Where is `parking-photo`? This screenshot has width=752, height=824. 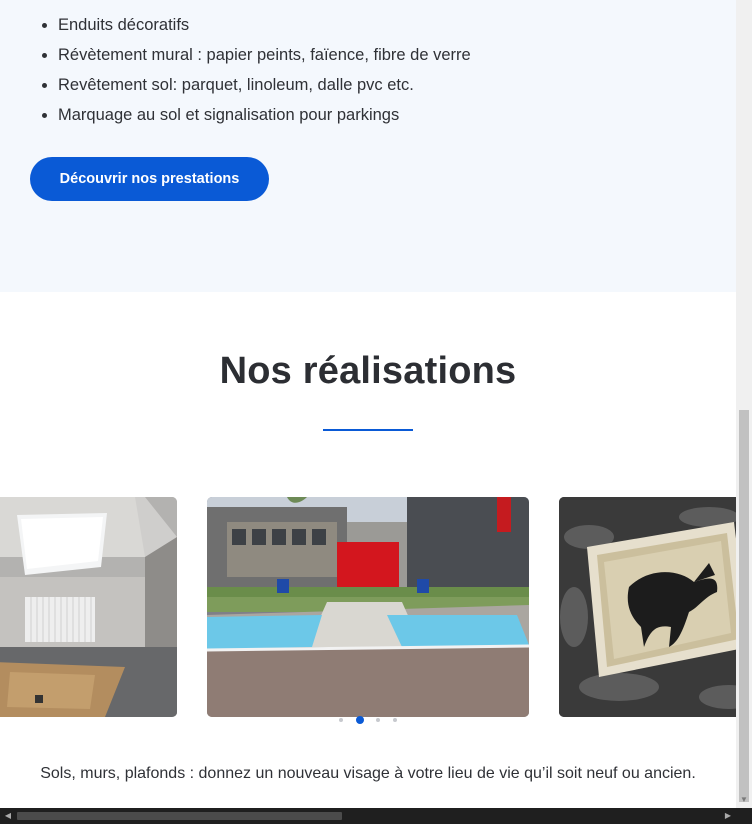
parking-photo is located at coordinates (368, 607).